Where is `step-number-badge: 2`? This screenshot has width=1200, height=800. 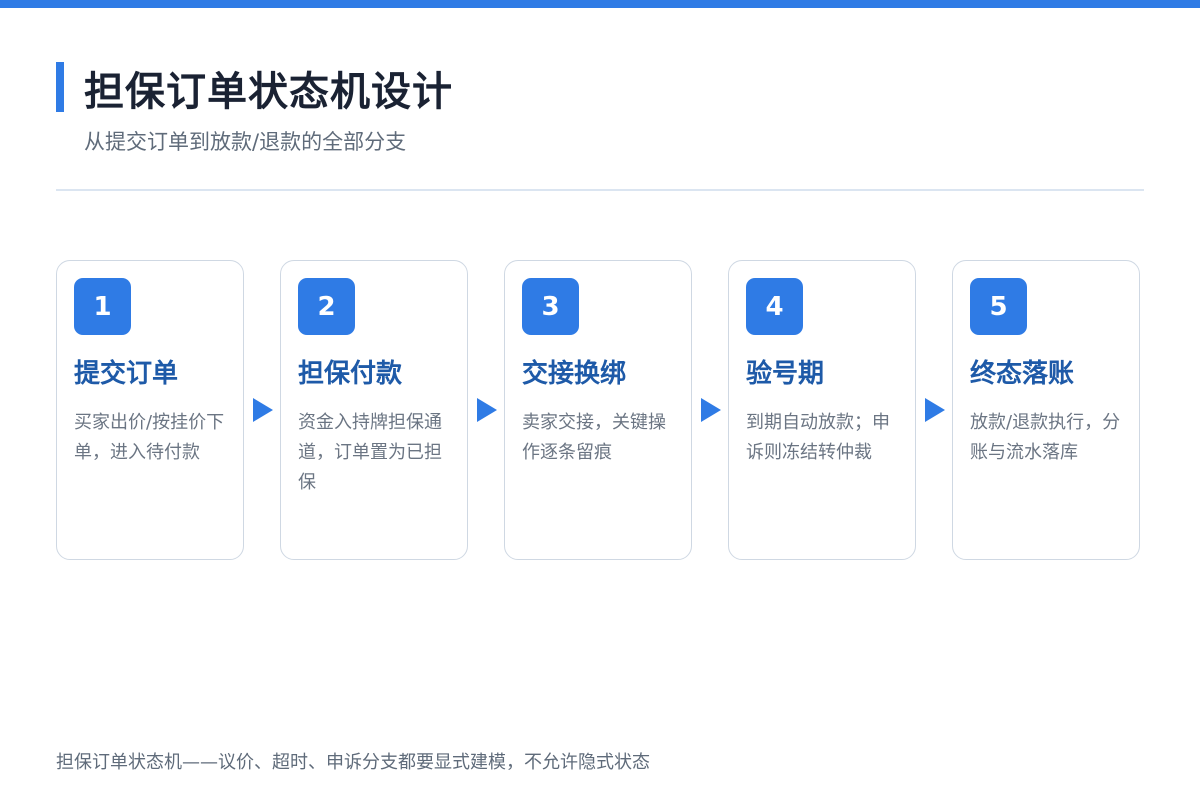 step-number-badge: 2 is located at coordinates (326, 306).